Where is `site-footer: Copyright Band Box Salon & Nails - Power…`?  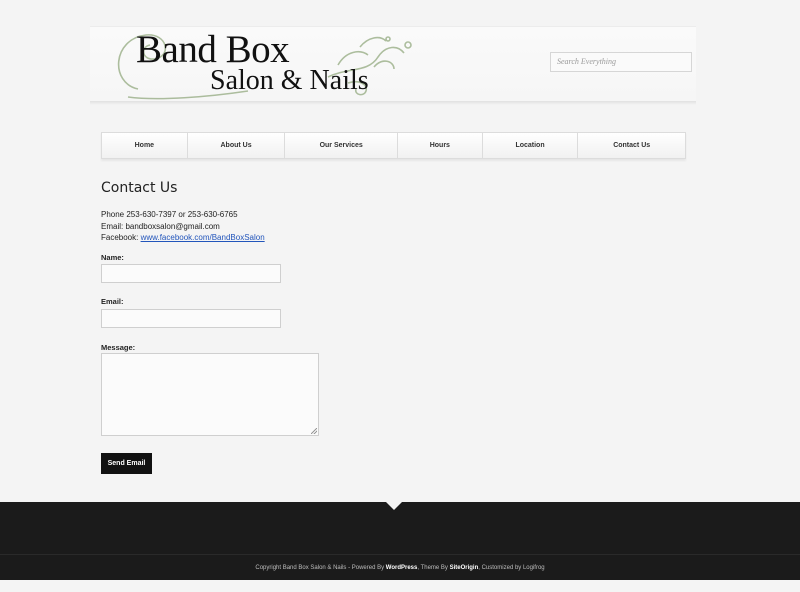
site-footer: Copyright Band Box Salon & Nails - Power… is located at coordinates (400, 541).